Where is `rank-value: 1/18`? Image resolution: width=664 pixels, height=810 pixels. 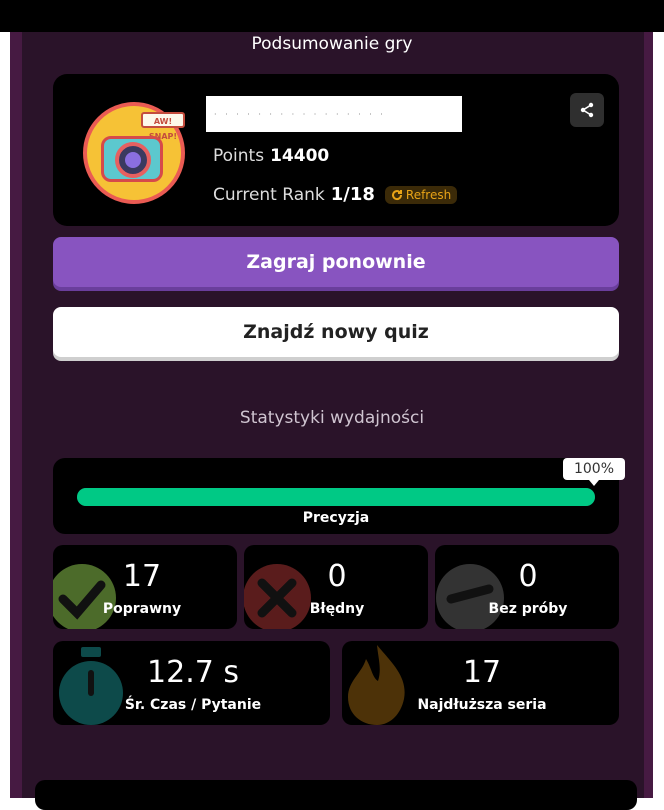 rank-value: 1/18 is located at coordinates (352, 194).